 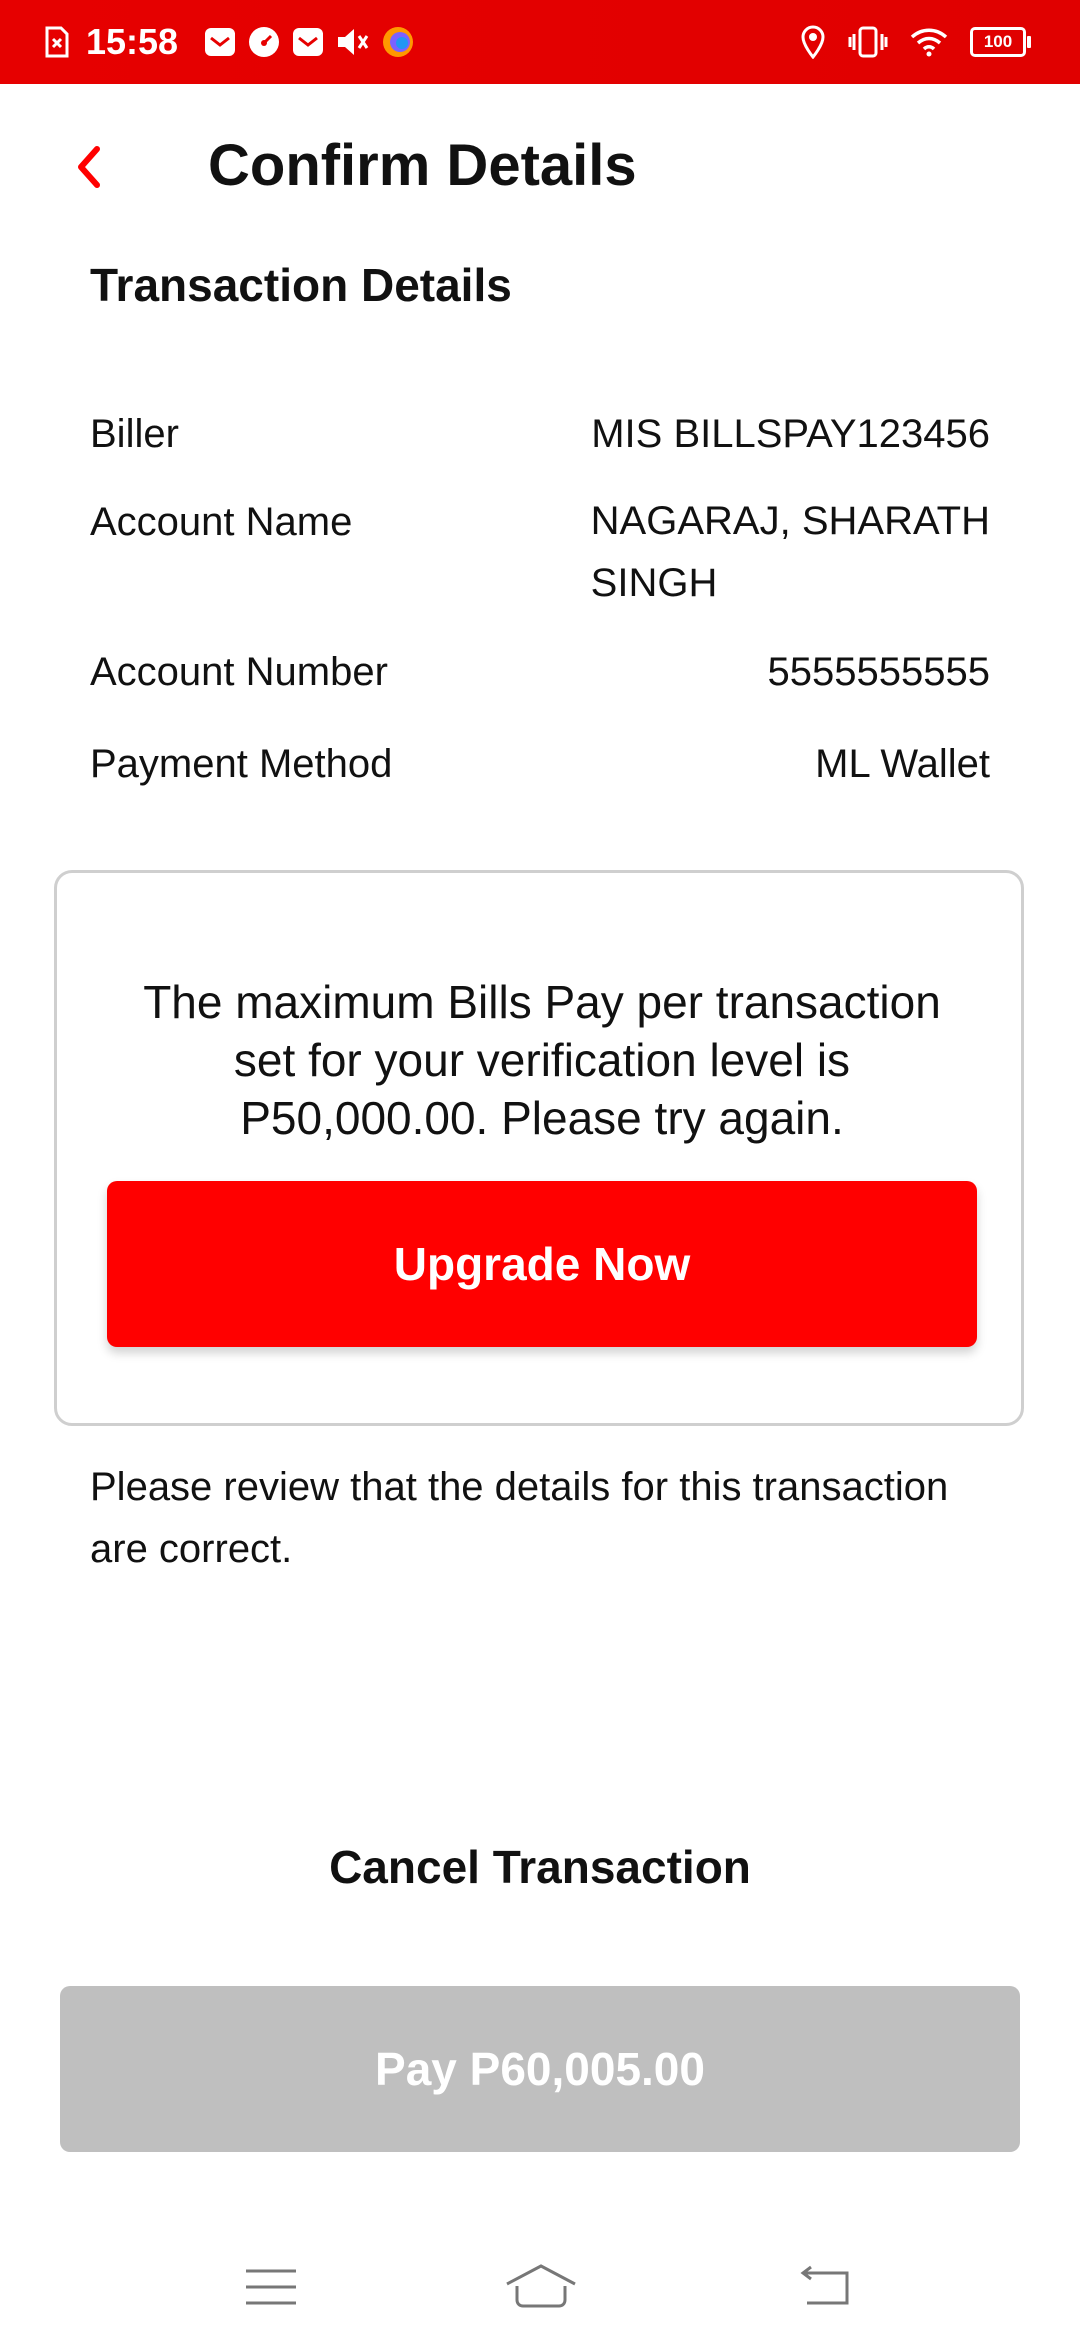 I want to click on battery-icon: 100, so click(x=1000, y=42).